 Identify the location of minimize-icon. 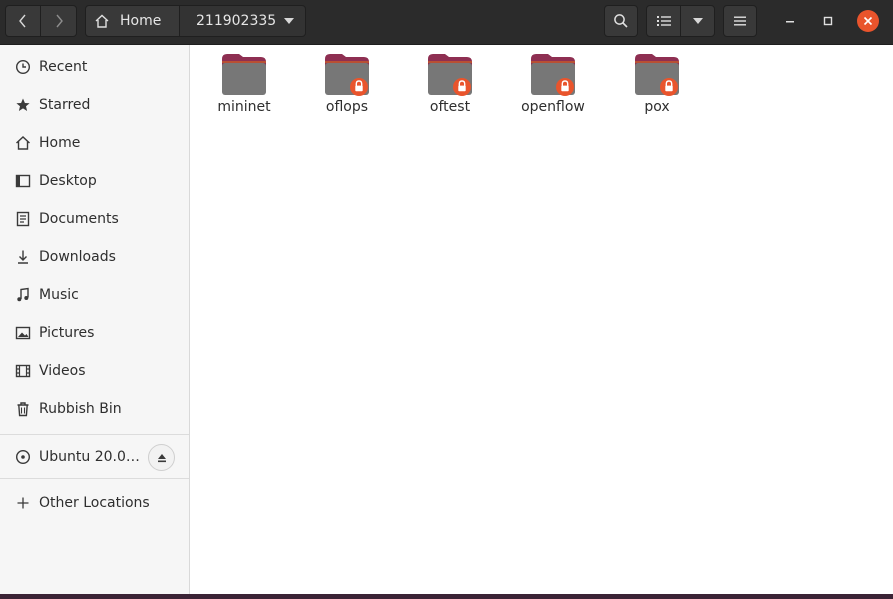
(790, 22).